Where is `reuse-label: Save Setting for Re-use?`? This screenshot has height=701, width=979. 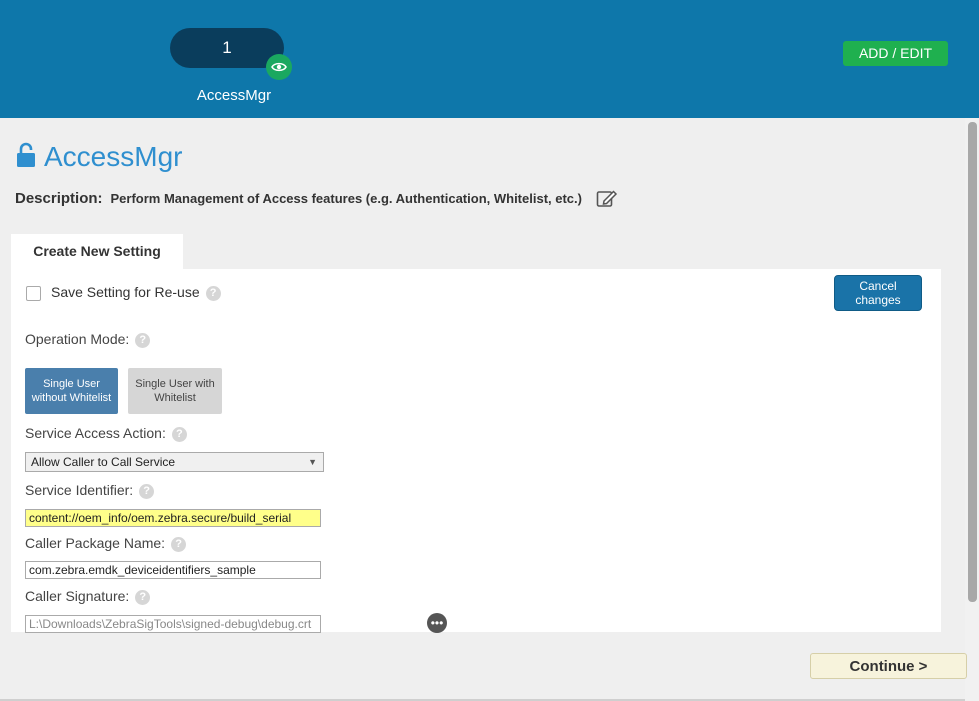
reuse-label: Save Setting for Re-use? is located at coordinates (136, 292).